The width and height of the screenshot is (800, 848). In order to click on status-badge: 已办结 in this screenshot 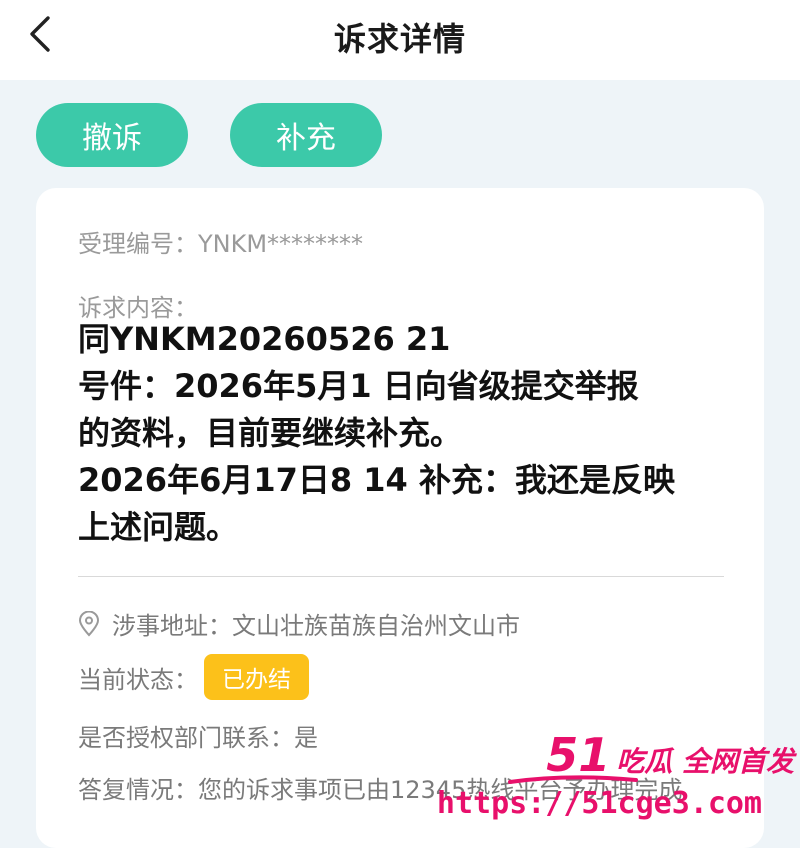, I will do `click(256, 677)`.